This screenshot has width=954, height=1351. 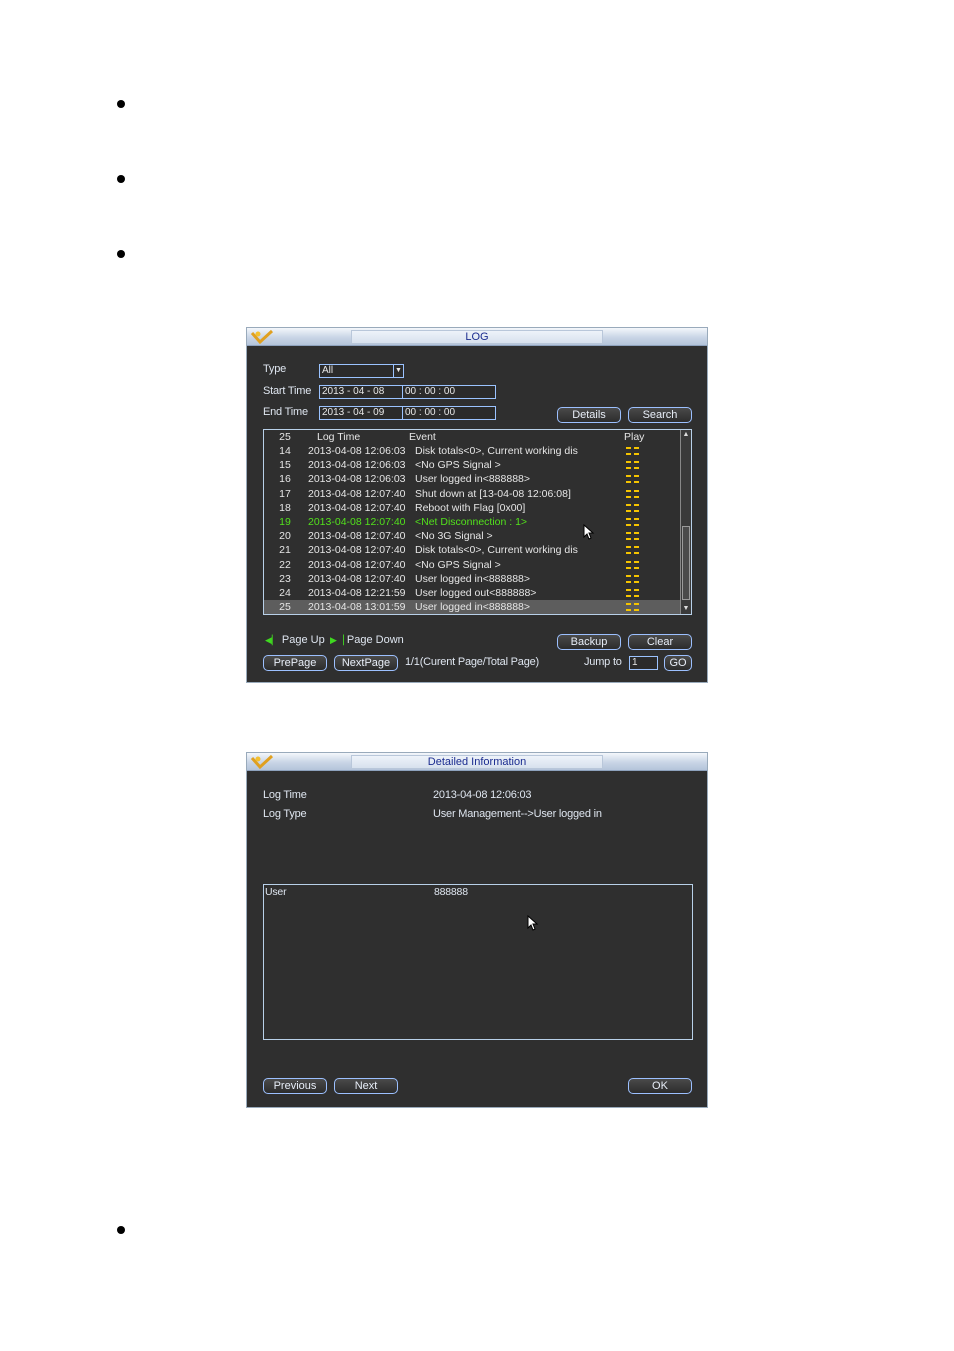 What do you see at coordinates (478, 962) in the screenshot?
I see `detail-box: User 888888` at bounding box center [478, 962].